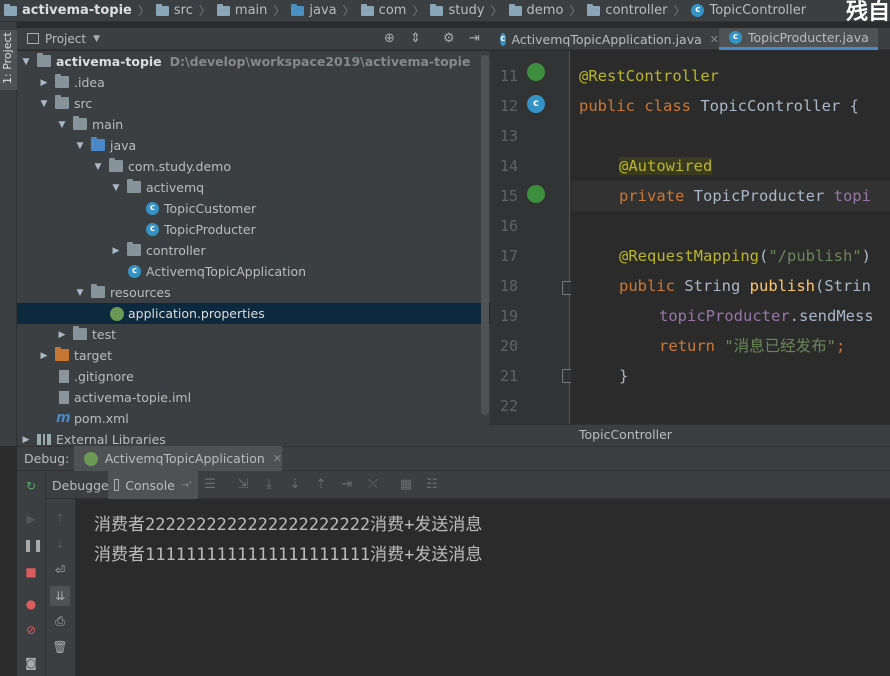  I want to click on project-tool-tab: 1: Project, so click(8, 60).